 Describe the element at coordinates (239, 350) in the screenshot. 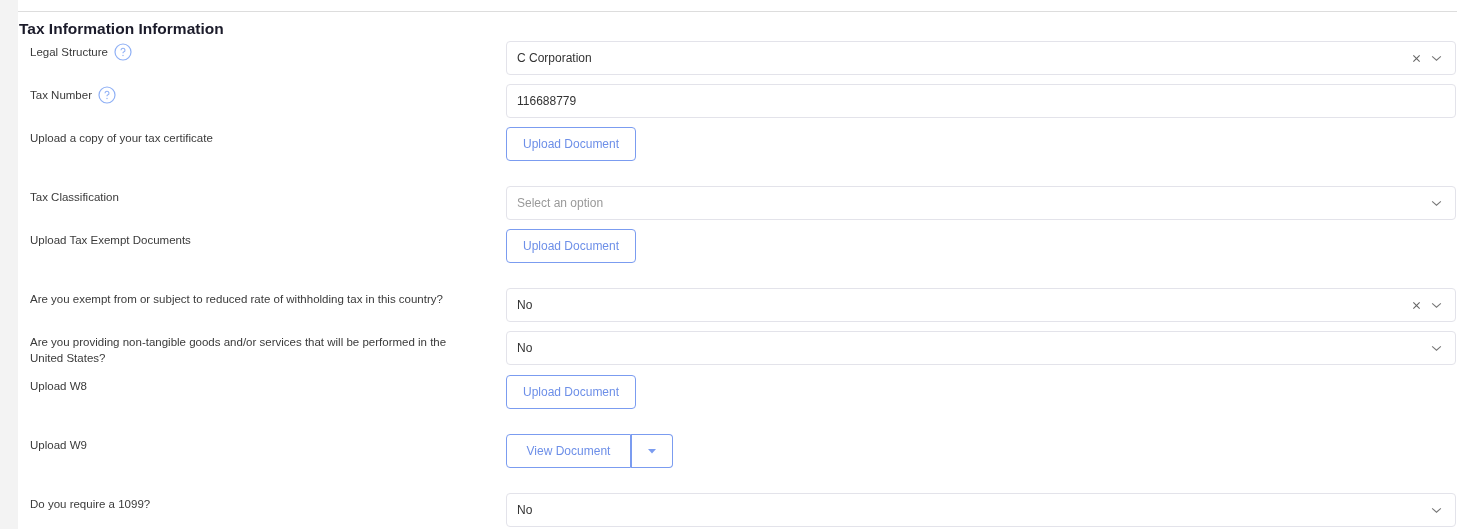

I see `field-label: Are you providing non-tangible goods and/or services that will be performed in the United States?` at that location.